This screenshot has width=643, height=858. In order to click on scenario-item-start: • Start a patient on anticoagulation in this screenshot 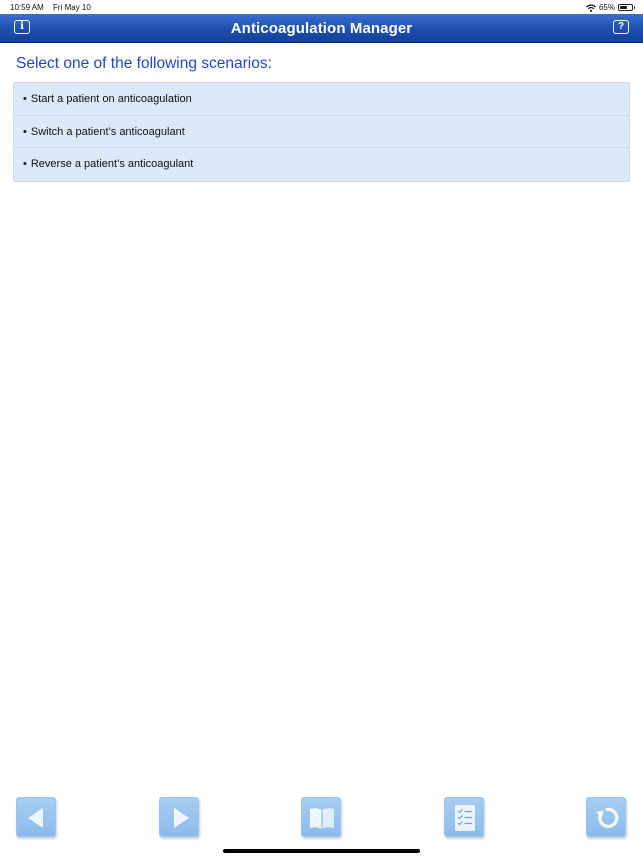, I will do `click(321, 99)`.